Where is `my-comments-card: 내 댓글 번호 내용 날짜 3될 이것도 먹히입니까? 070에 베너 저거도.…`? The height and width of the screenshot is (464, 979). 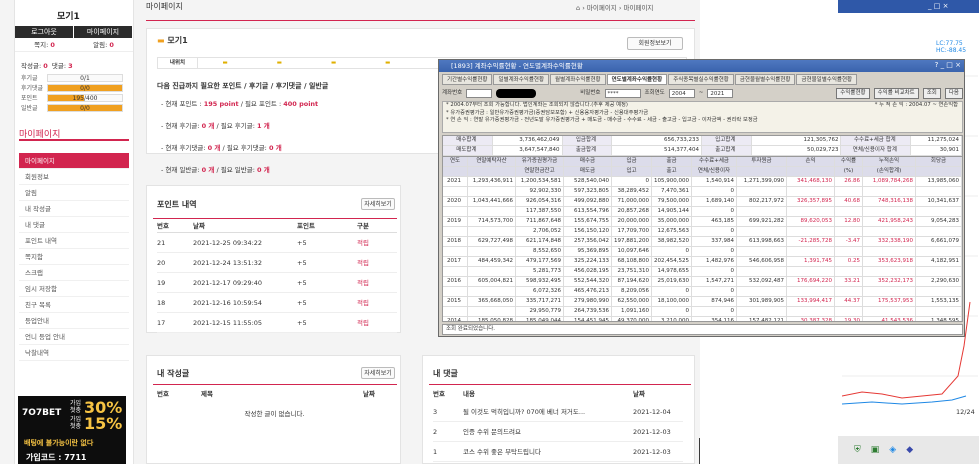
my-comments-card: 내 댓글 번호 내용 날짜 3될 이것도 먹히입니까? 070에 베너 저거도.… is located at coordinates (558, 409).